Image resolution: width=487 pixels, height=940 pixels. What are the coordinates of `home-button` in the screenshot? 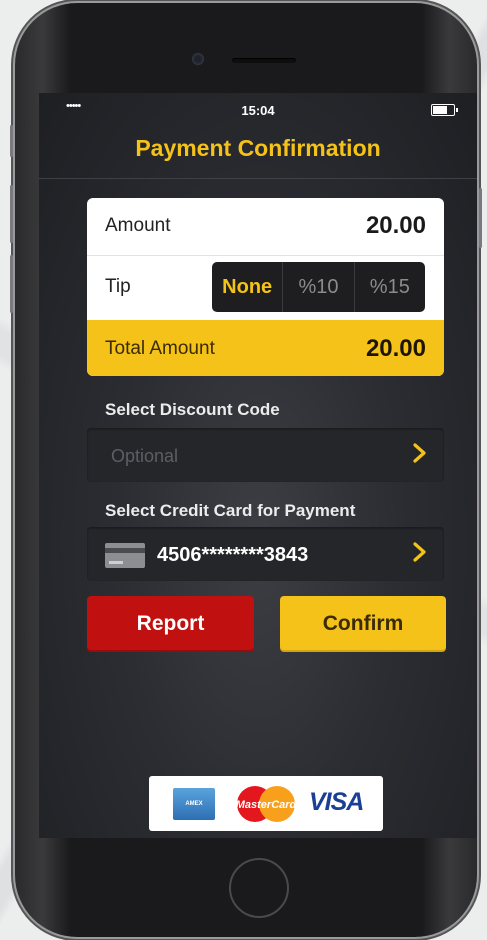 It's located at (259, 888).